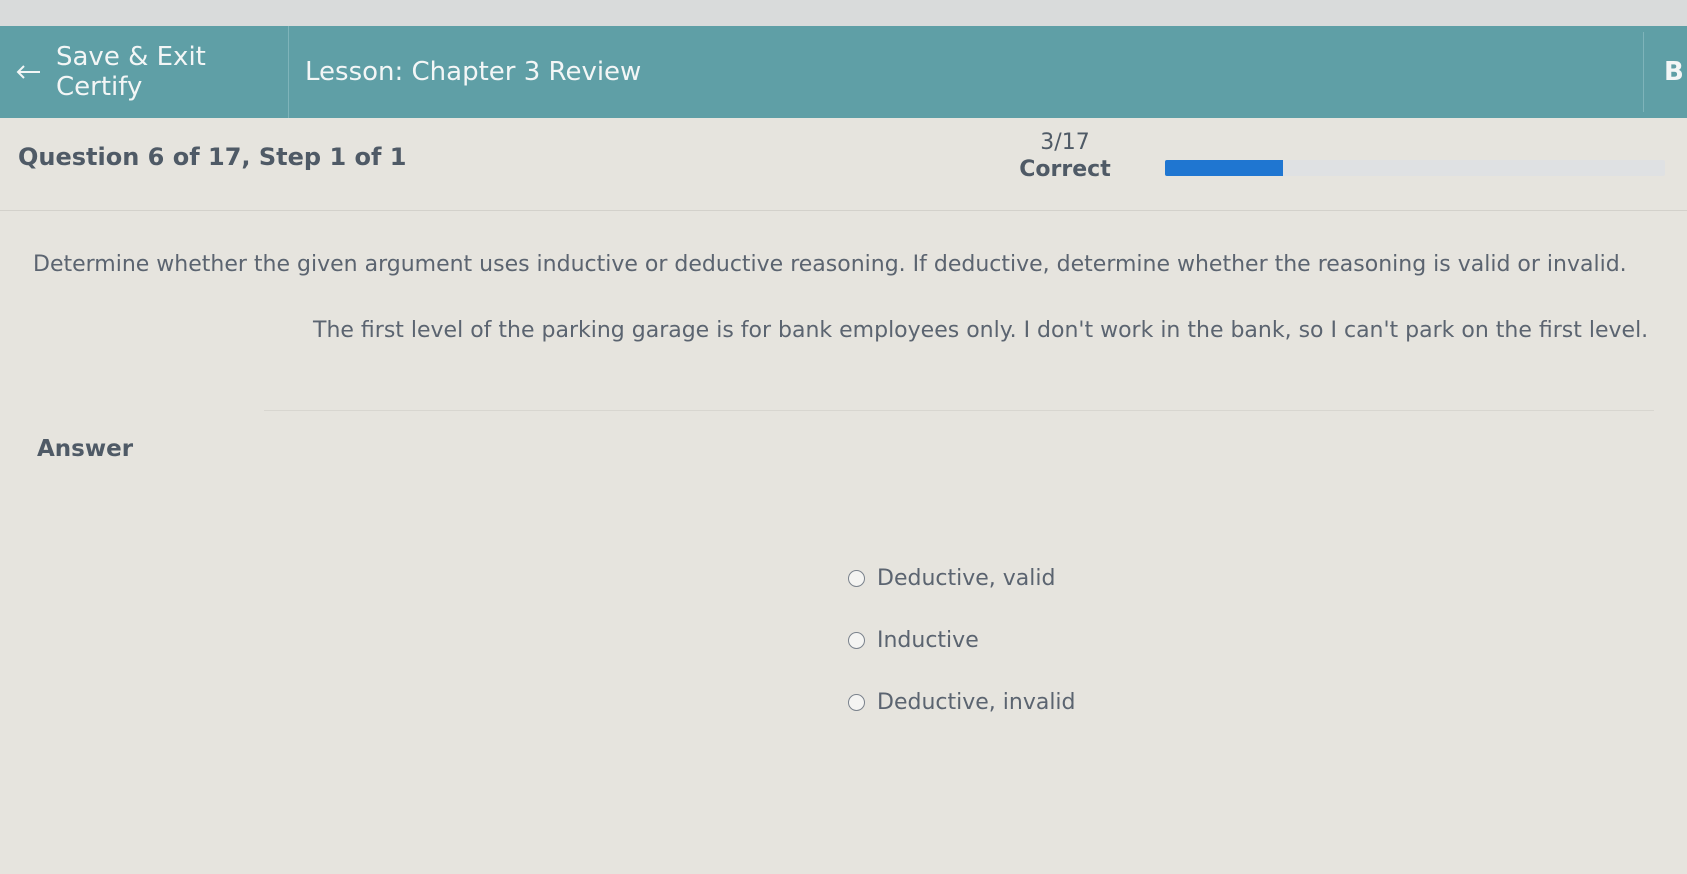  I want to click on option-label: Inductive, so click(928, 640).